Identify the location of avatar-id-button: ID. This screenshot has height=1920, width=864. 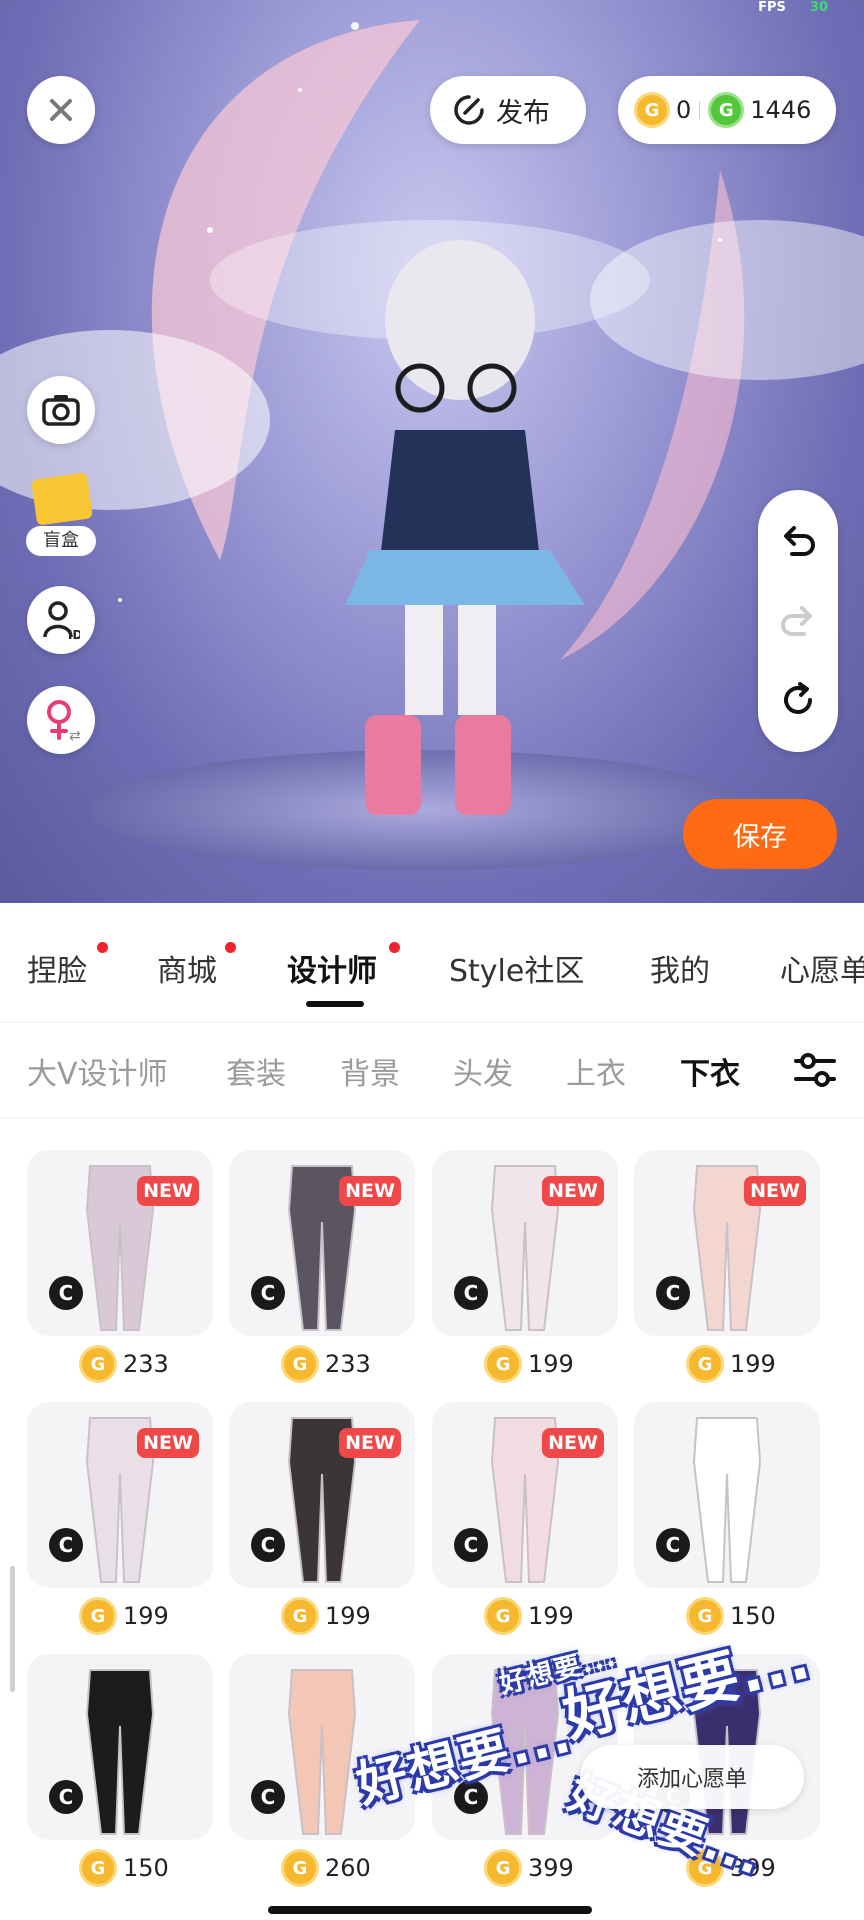
(61, 620).